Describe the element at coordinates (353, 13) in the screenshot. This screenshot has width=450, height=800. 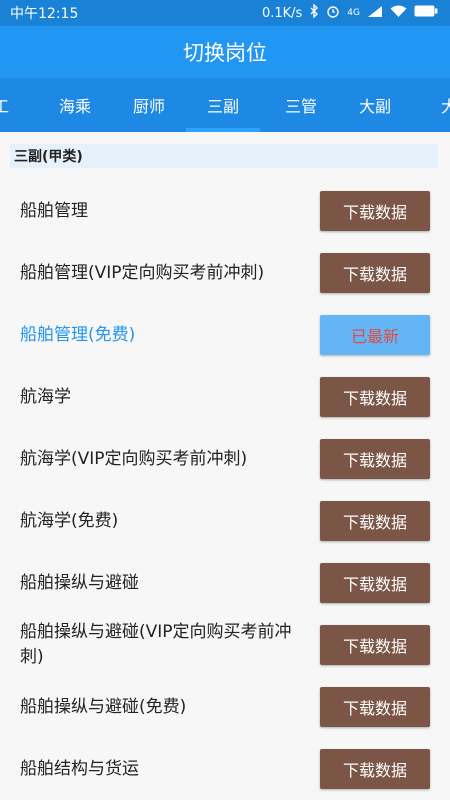
I see `network-type: 4G` at that location.